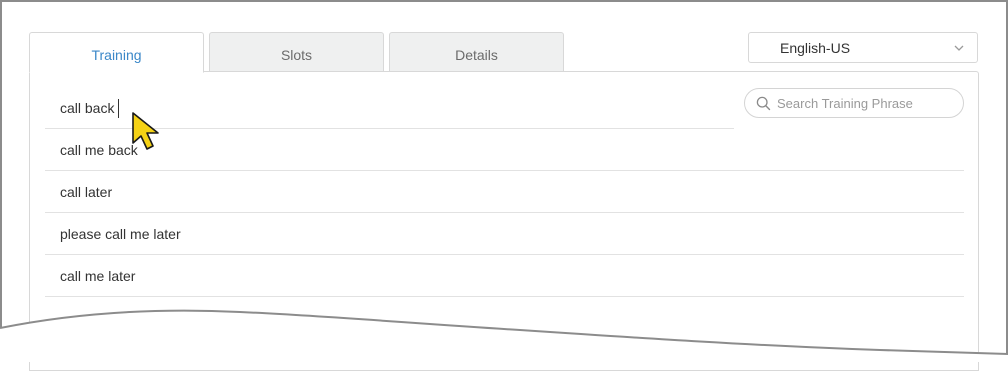  Describe the element at coordinates (99, 150) in the screenshot. I see `phrase-text: call me back` at that location.